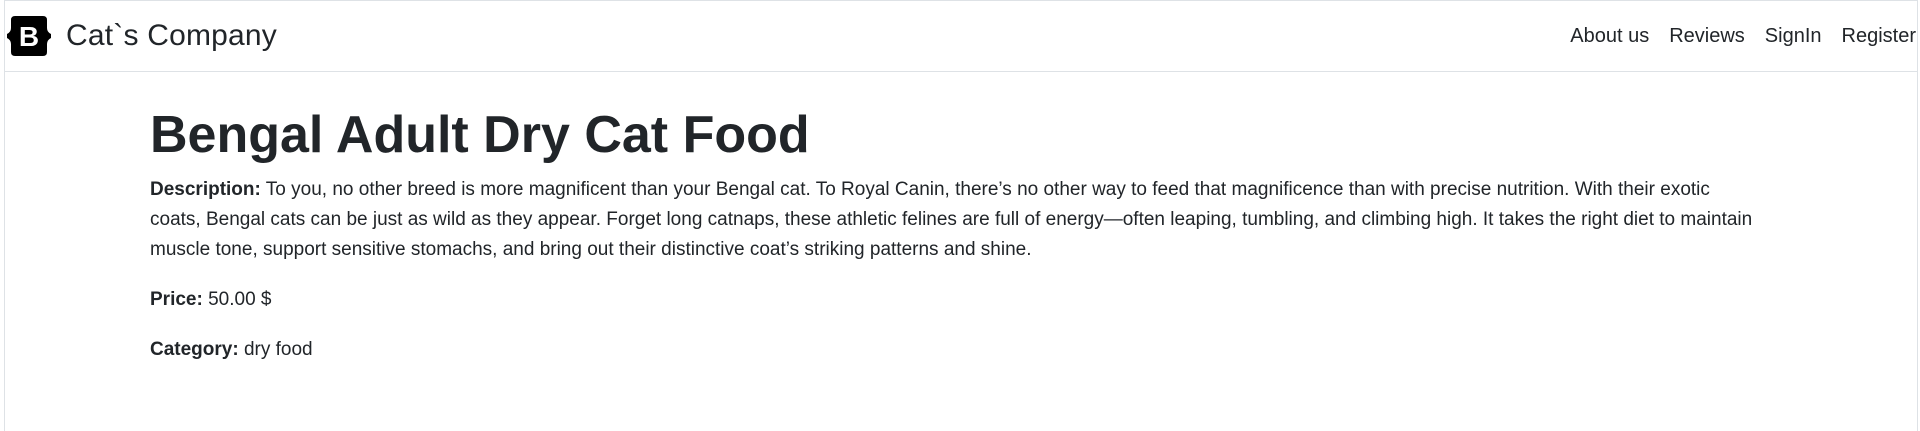  What do you see at coordinates (240, 299) in the screenshot?
I see `price-value: 50.00 $` at bounding box center [240, 299].